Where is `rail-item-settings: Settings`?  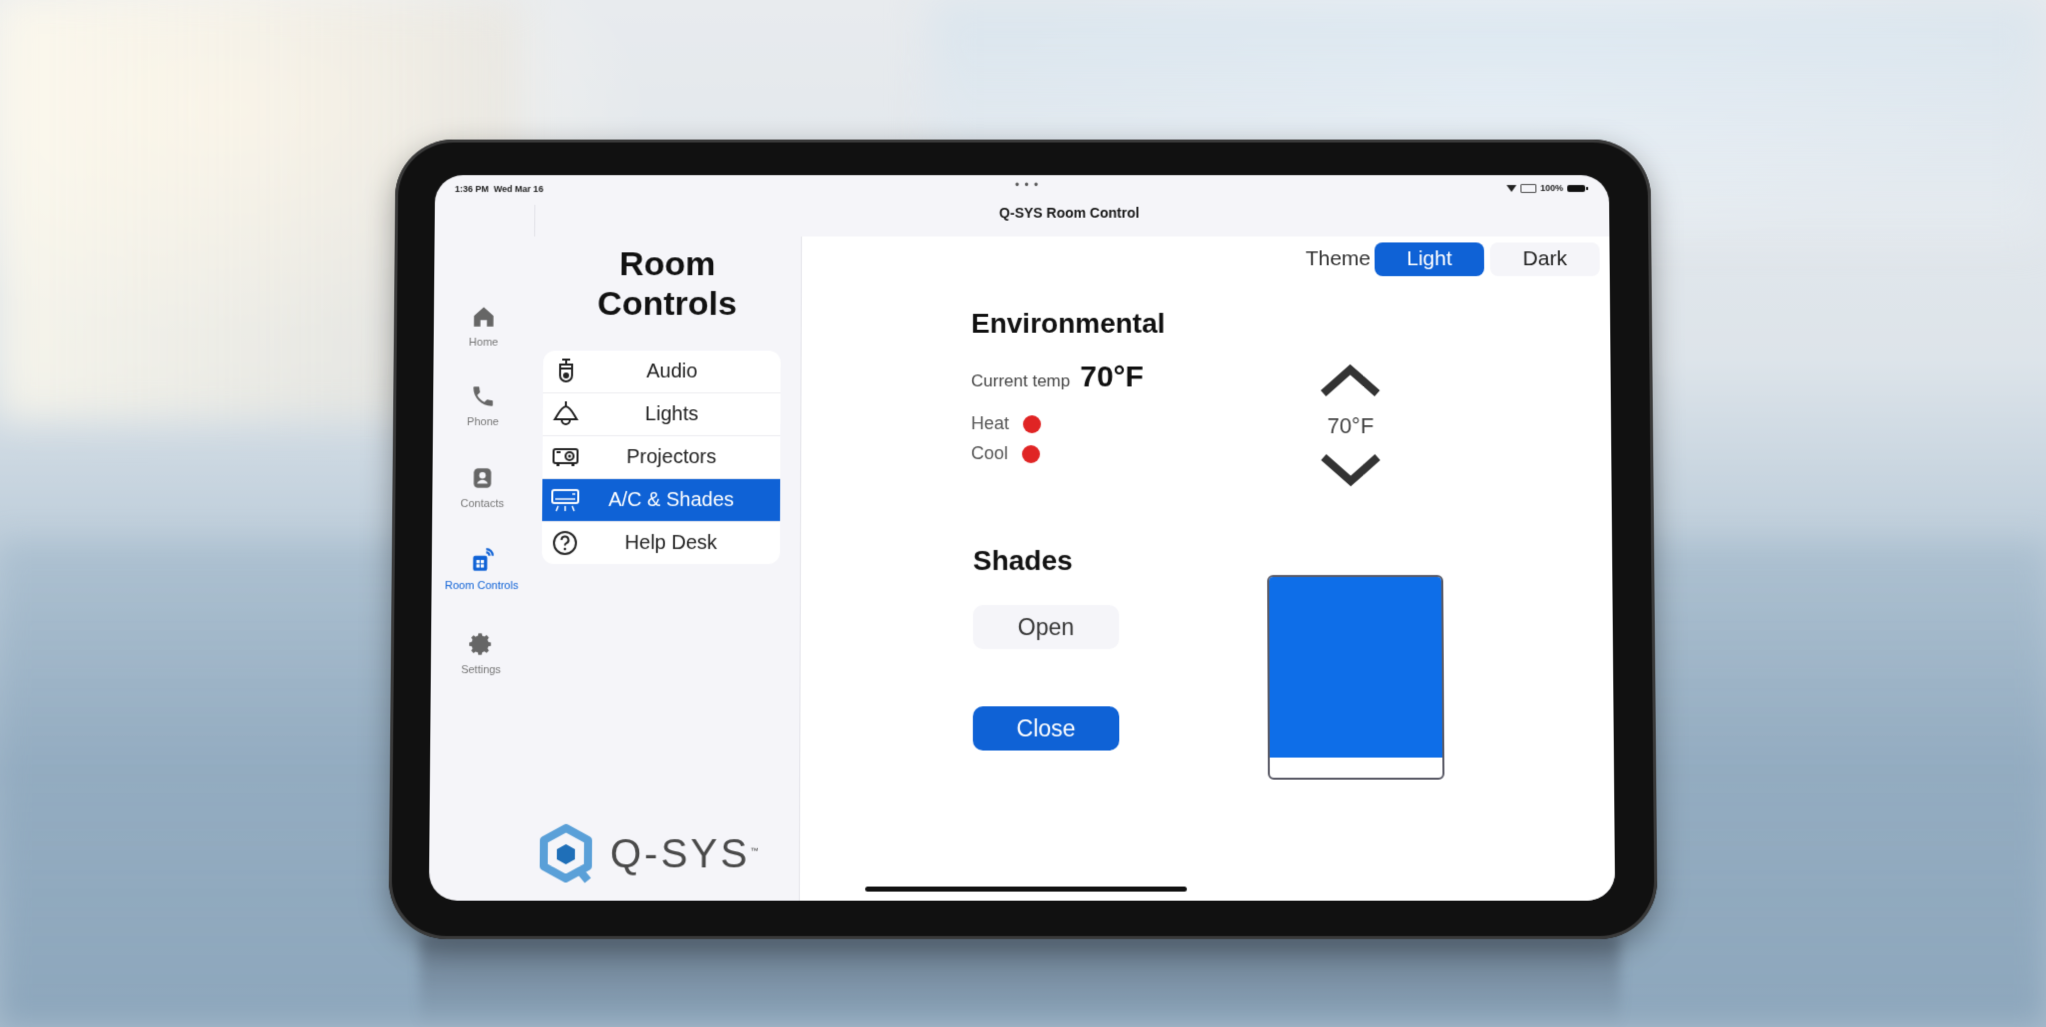
rail-item-settings: Settings is located at coordinates (481, 653).